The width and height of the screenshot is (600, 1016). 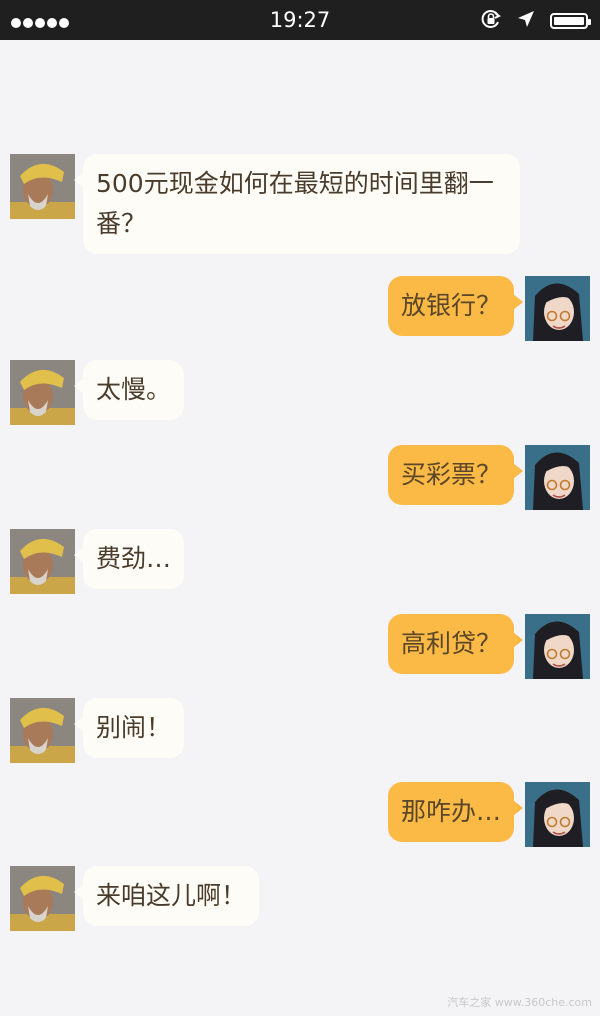 I want to click on message-bubble-incoming: 别闹！, so click(x=129, y=728).